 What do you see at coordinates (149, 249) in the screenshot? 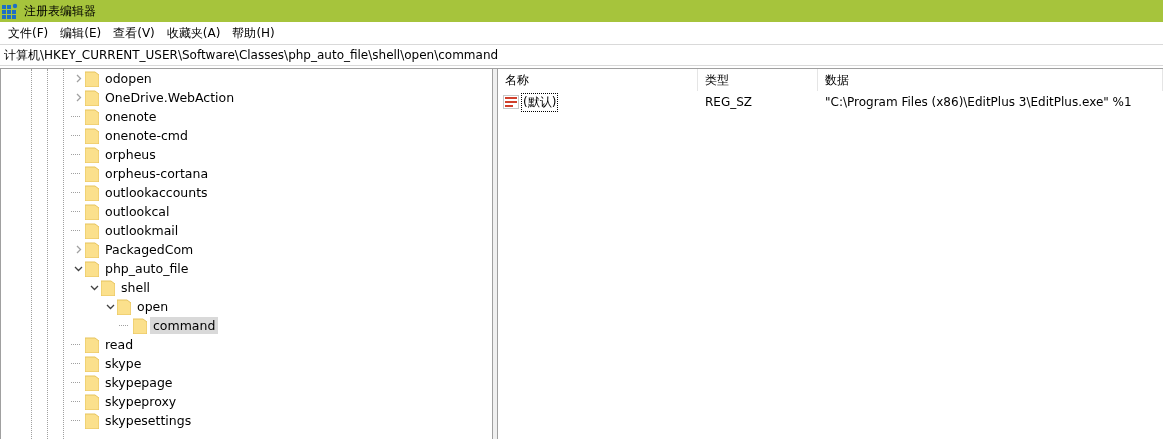
I see `tree-item: PackagedCom` at bounding box center [149, 249].